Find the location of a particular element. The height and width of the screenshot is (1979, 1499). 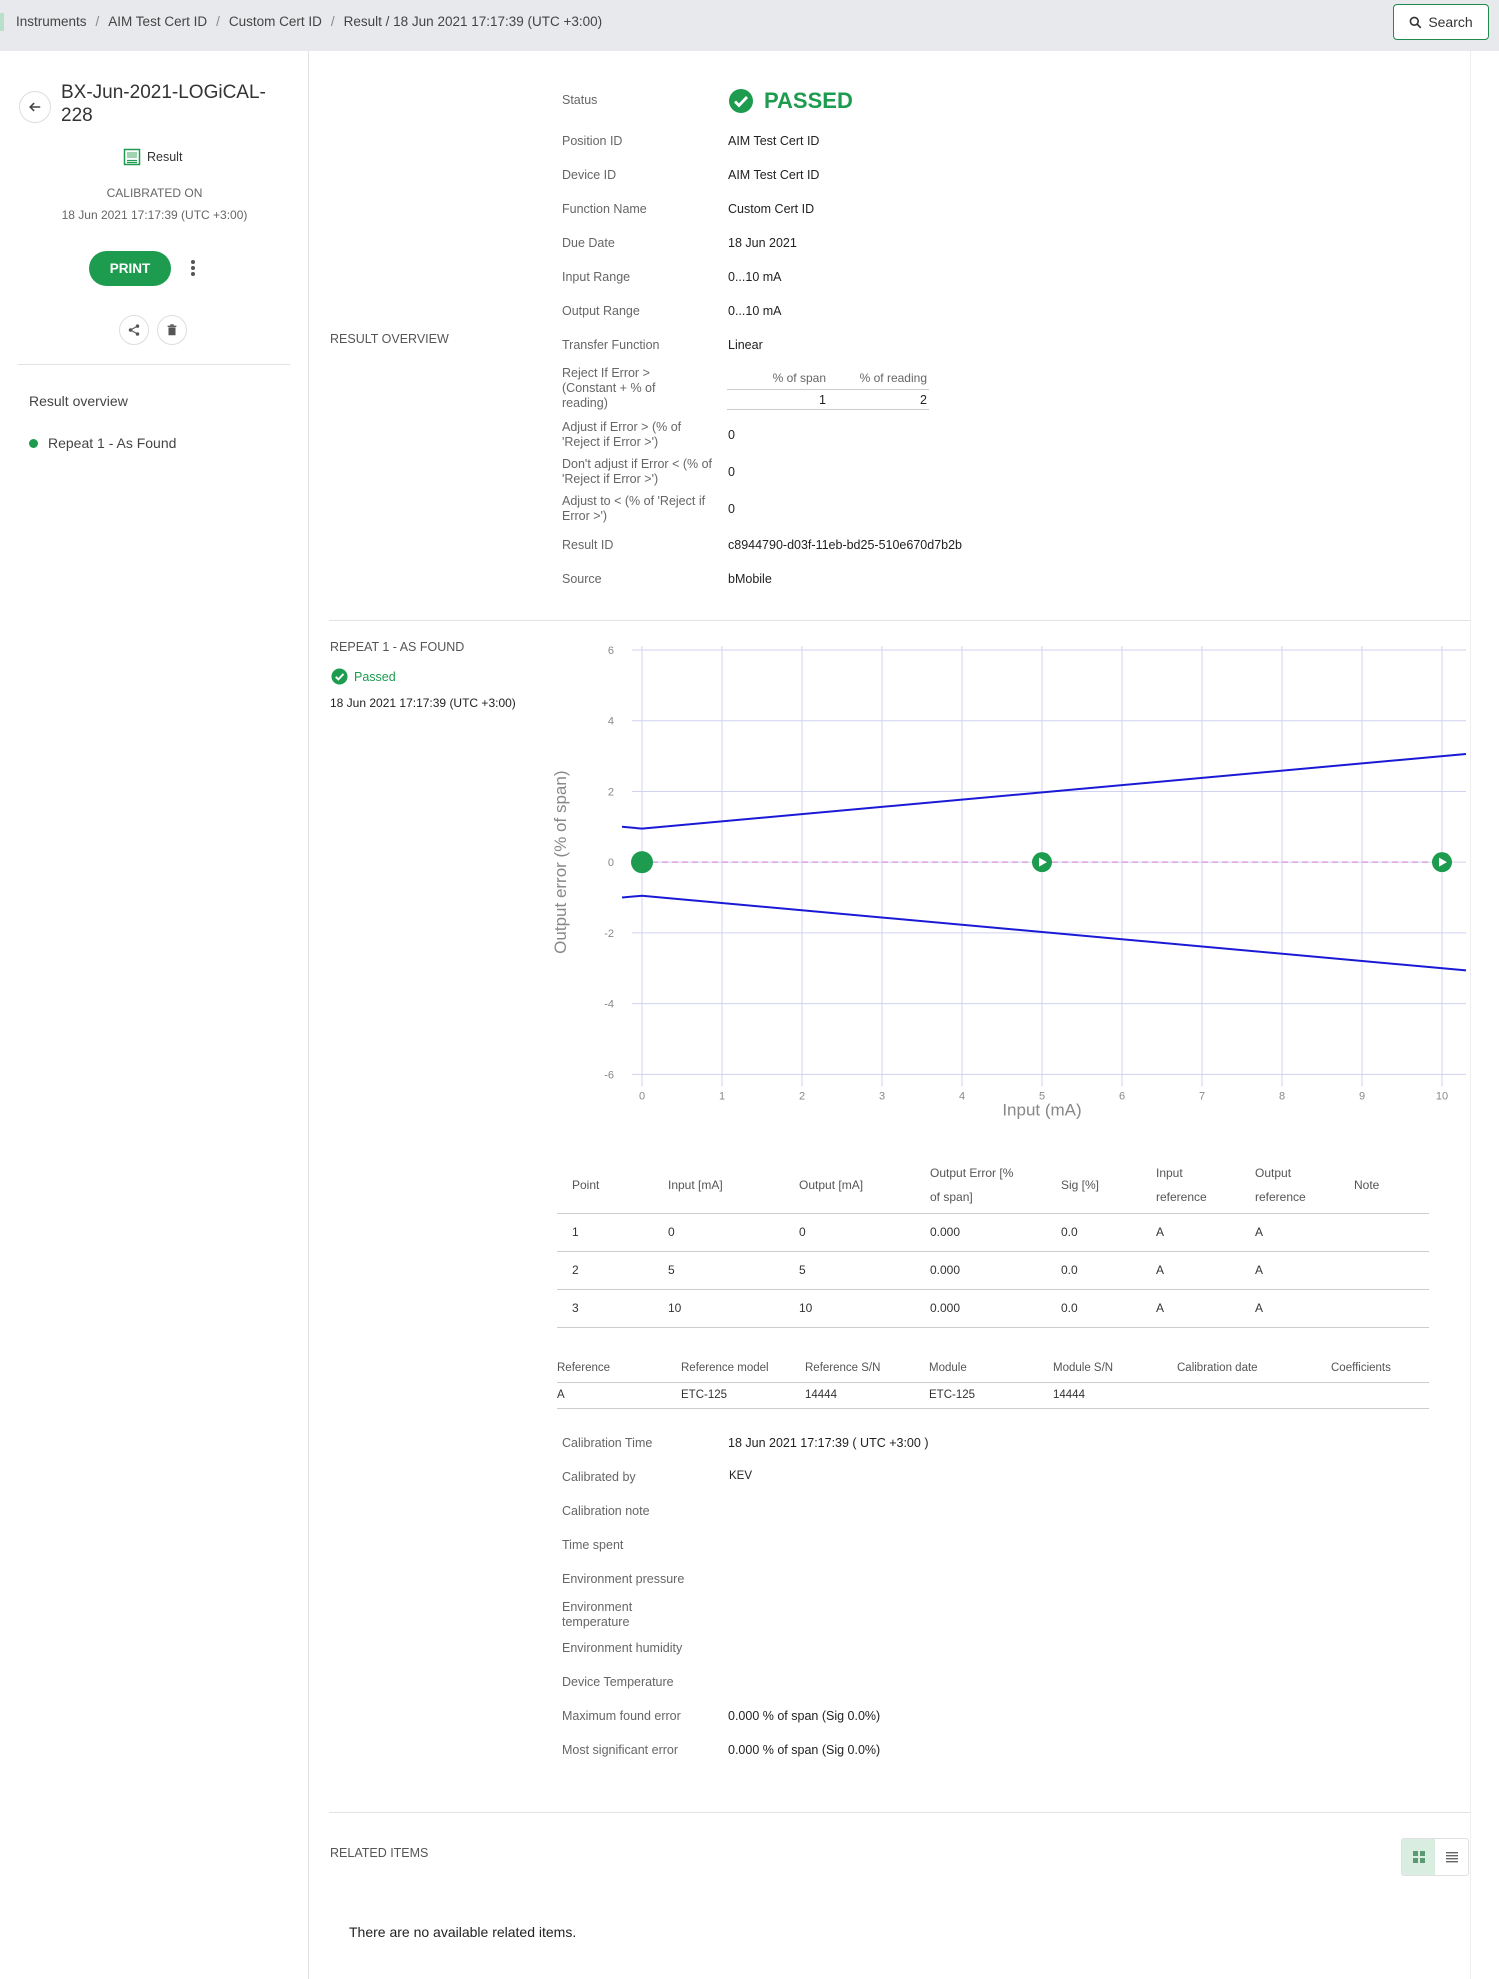

cell-point: 2 is located at coordinates (605, 1270).